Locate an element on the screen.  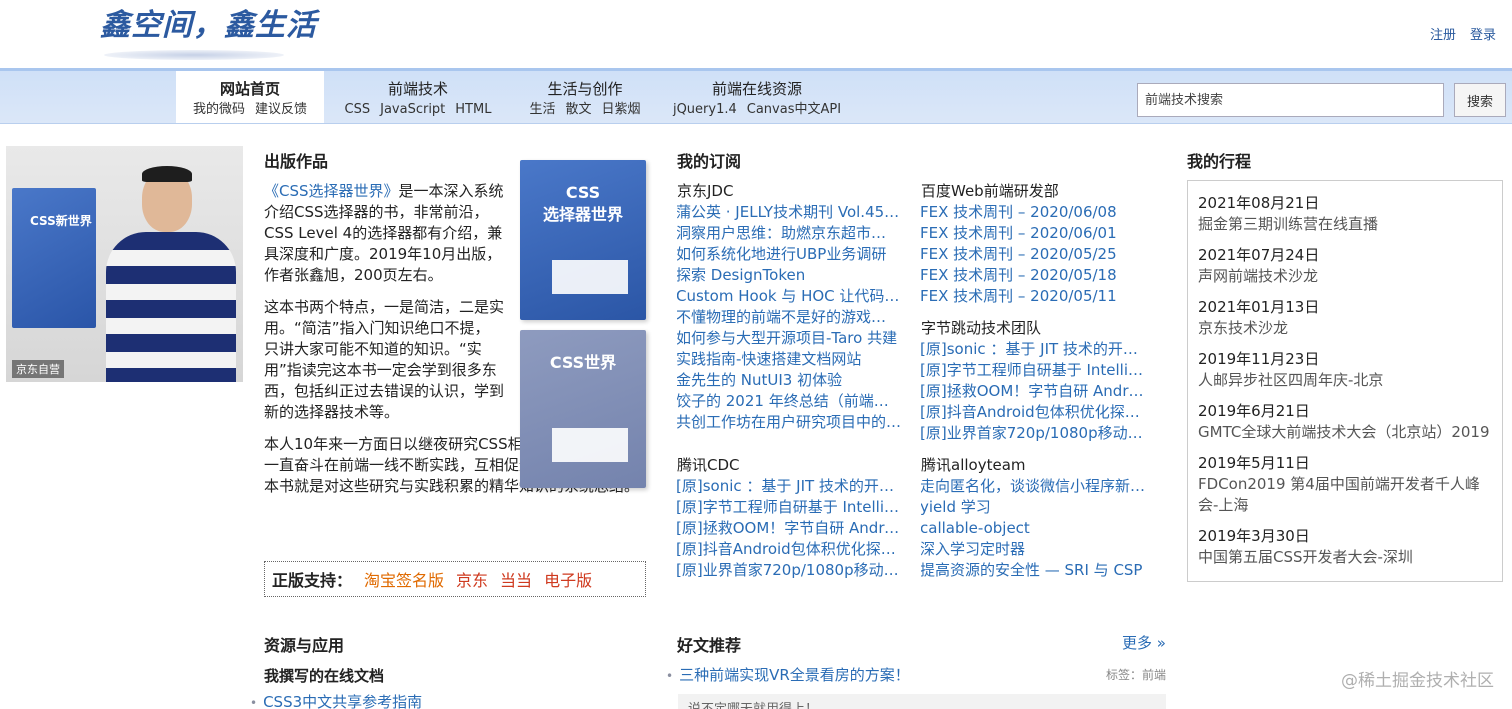
nav-sub-js: JavaScript is located at coordinates (412, 110).